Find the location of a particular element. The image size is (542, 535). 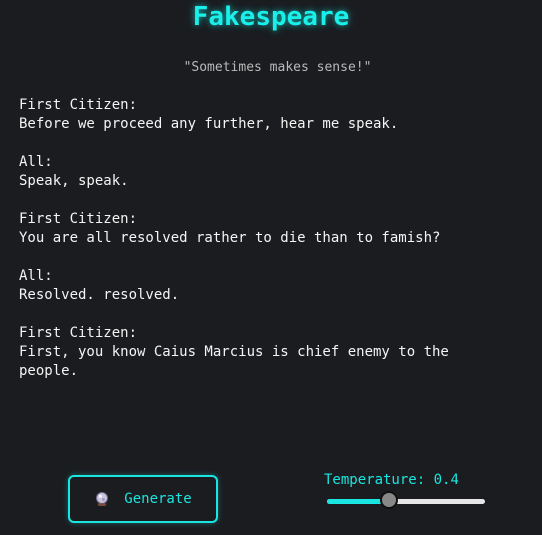

app-subtitle: "Sometimes makes sense!" is located at coordinates (277, 67).